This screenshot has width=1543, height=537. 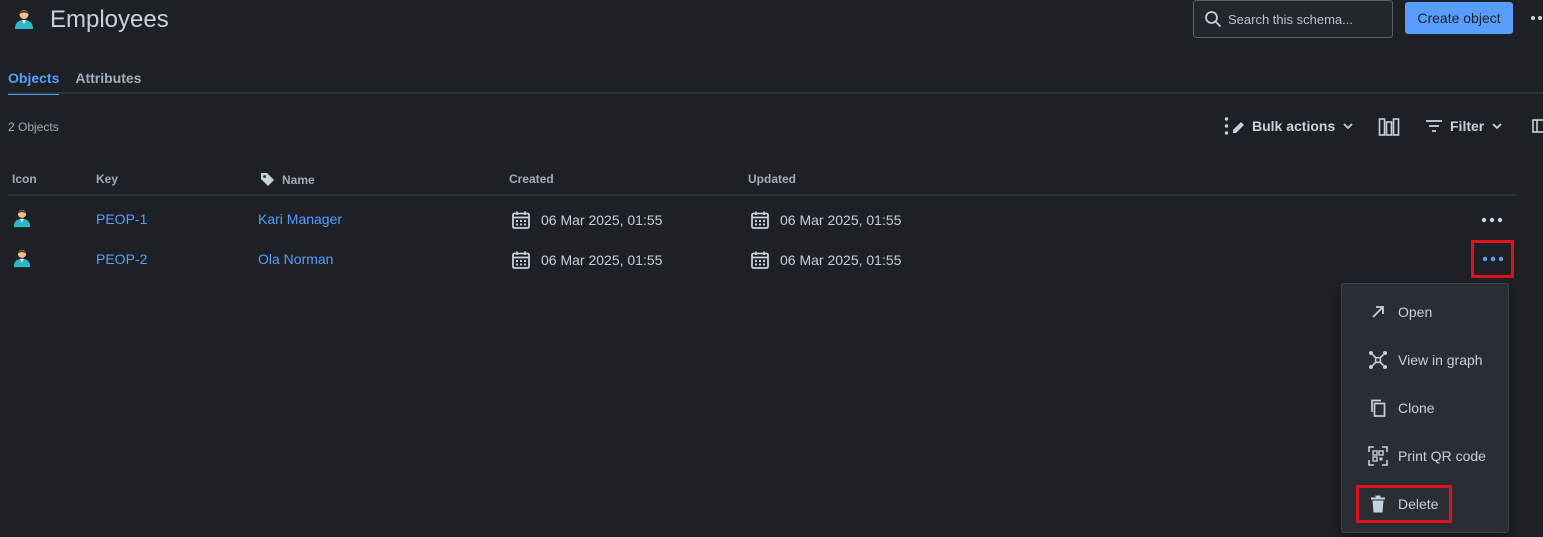 What do you see at coordinates (1434, 126) in the screenshot?
I see `filter-icon` at bounding box center [1434, 126].